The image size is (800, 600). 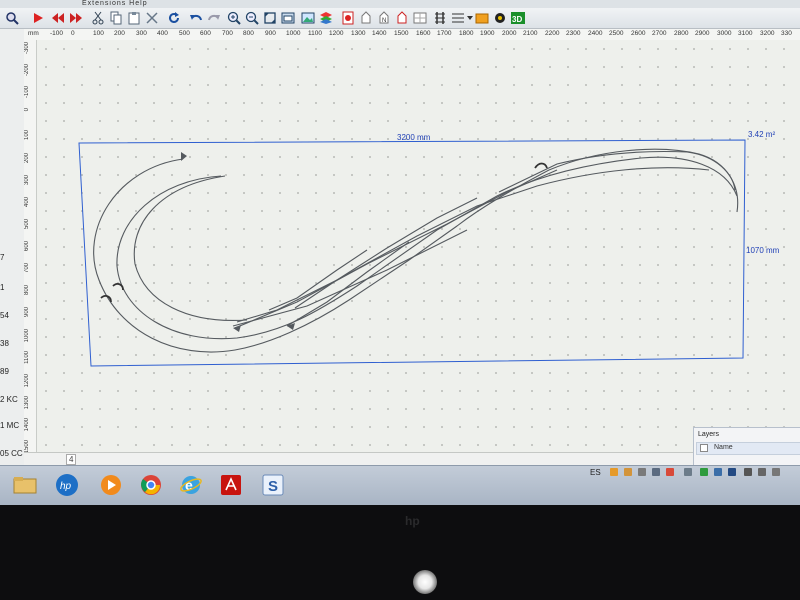 What do you see at coordinates (12, 18) in the screenshot?
I see `zoom-icon` at bounding box center [12, 18].